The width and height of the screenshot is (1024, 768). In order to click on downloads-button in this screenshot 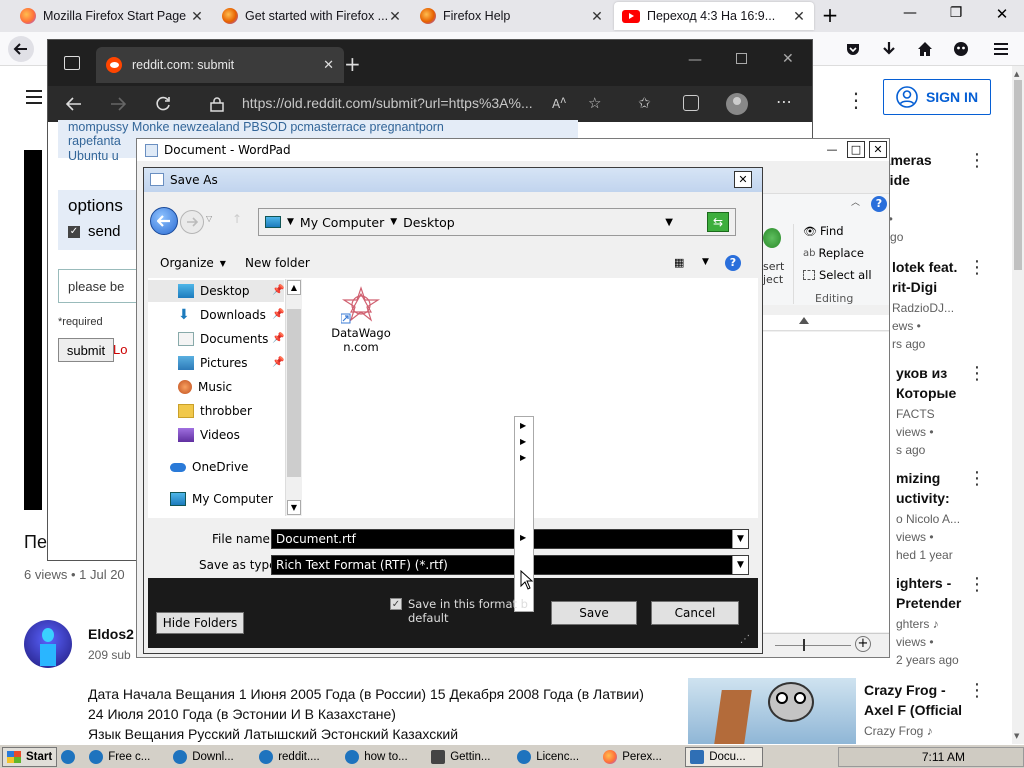, I will do `click(889, 49)`.